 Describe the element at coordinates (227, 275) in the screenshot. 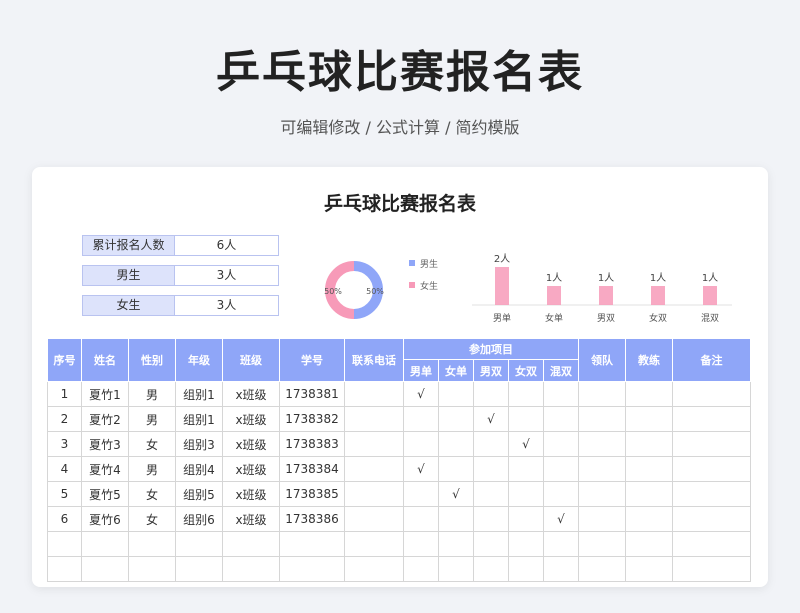

I see `summary-value: 3人` at that location.